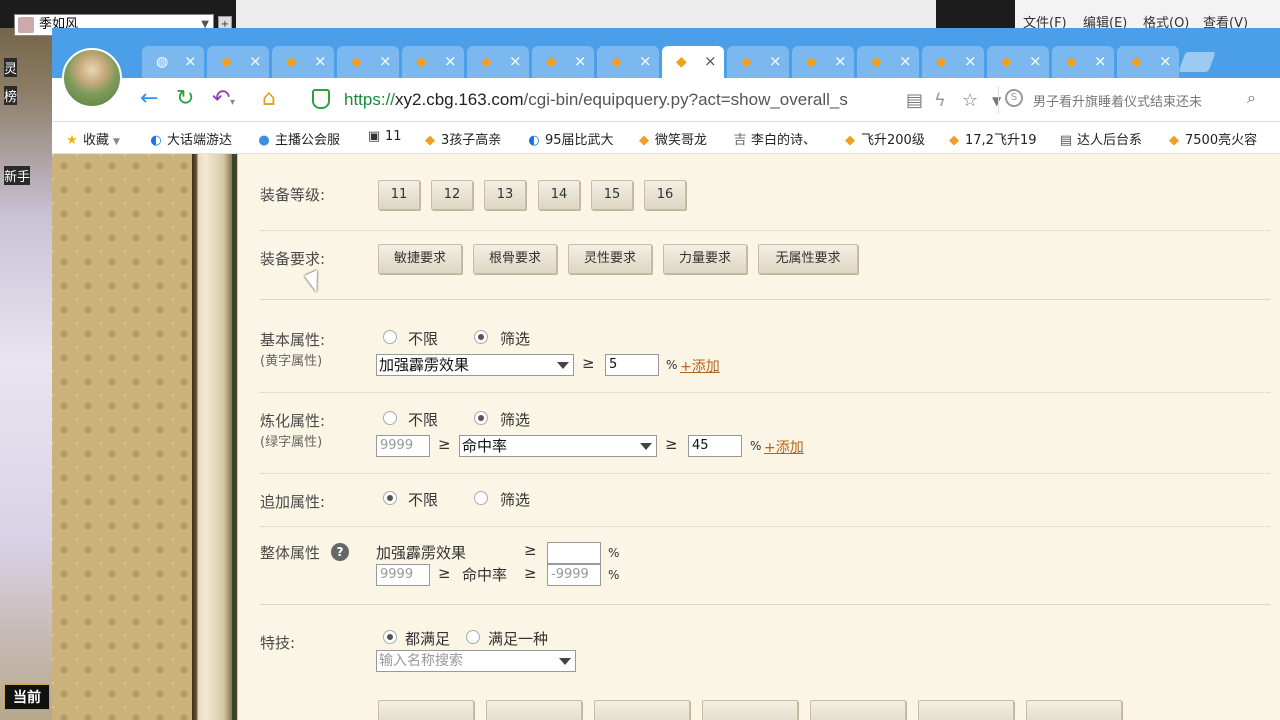  Describe the element at coordinates (1148, 62) in the screenshot. I see `tab-16: ◆ ×` at that location.